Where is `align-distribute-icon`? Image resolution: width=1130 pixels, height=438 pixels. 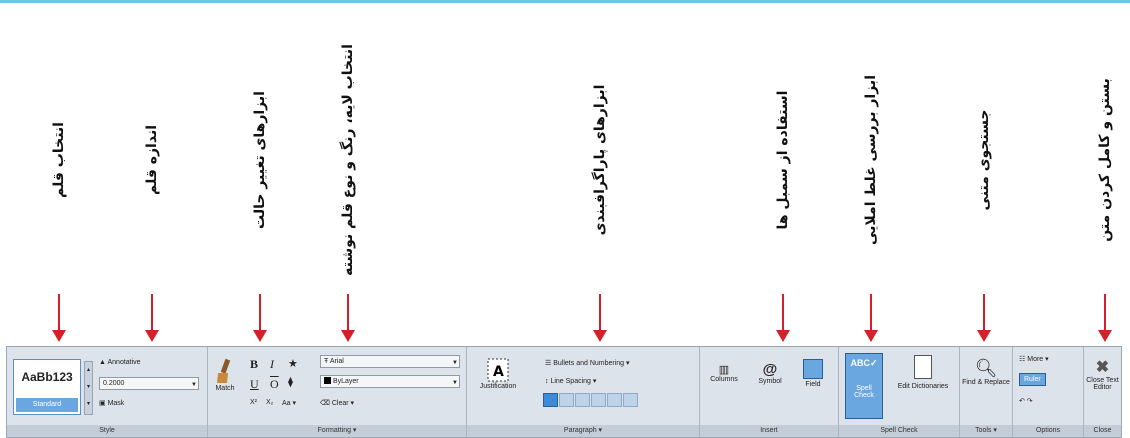 align-distribute-icon is located at coordinates (614, 400).